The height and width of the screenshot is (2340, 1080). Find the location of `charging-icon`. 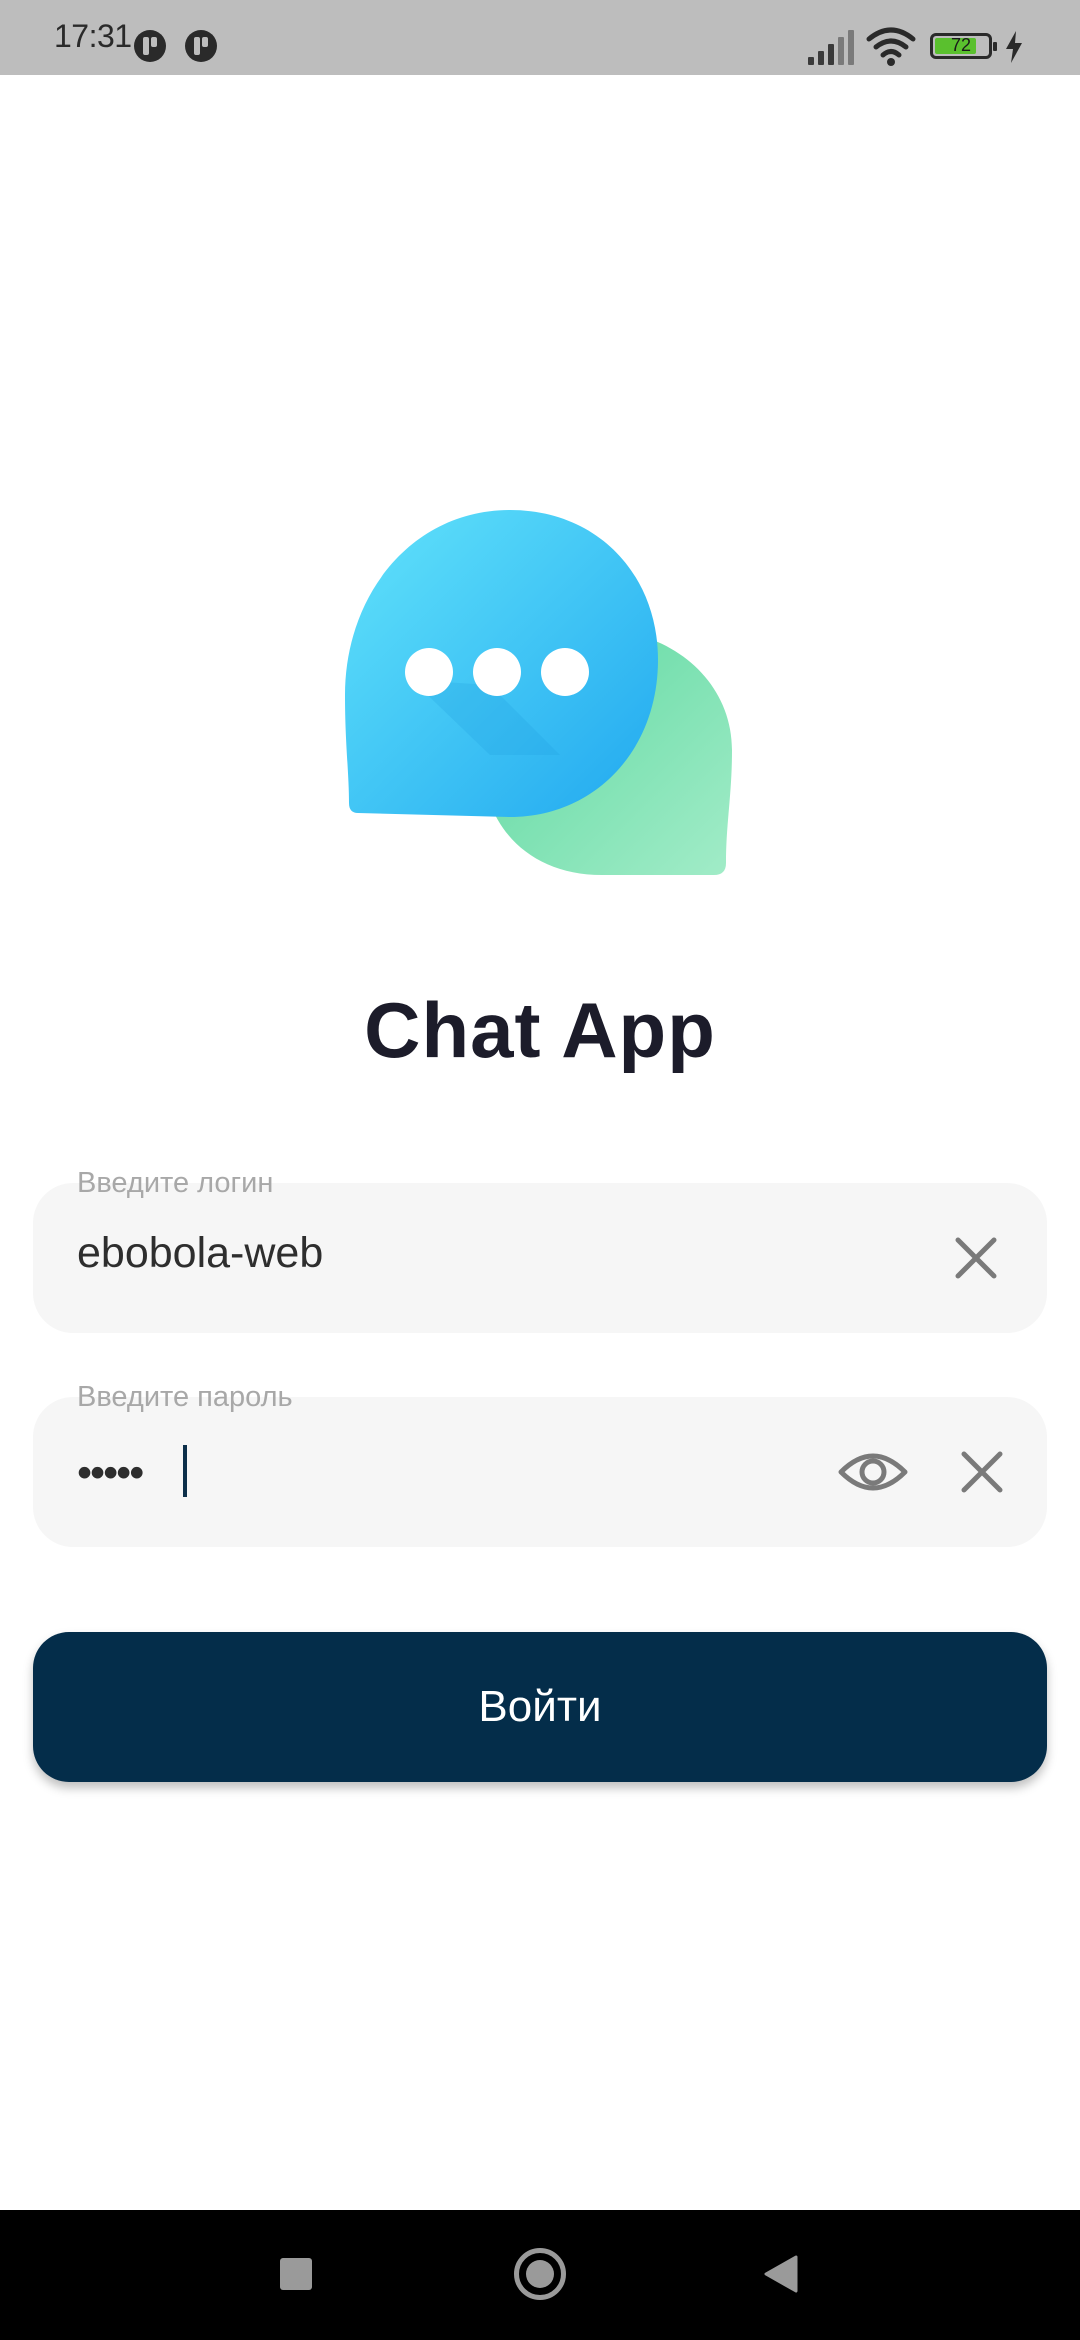

charging-icon is located at coordinates (1014, 47).